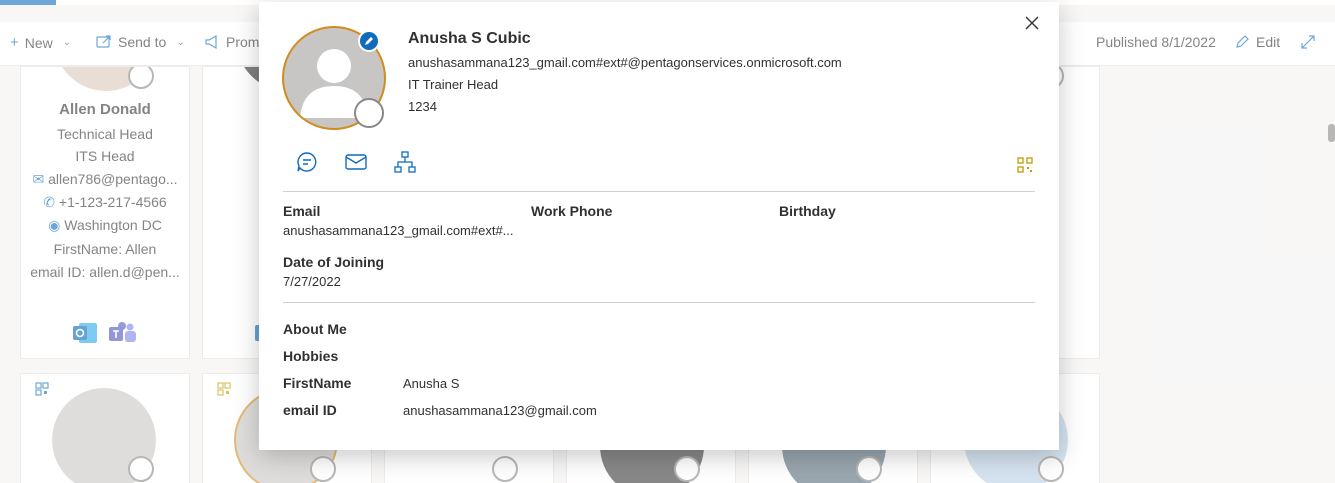 The image size is (1335, 483). I want to click on profile-extension: 1234, so click(422, 106).